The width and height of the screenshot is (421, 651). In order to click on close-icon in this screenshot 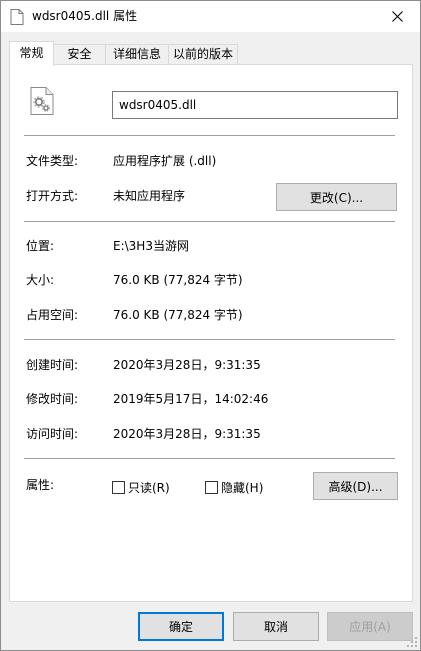, I will do `click(397, 16)`.